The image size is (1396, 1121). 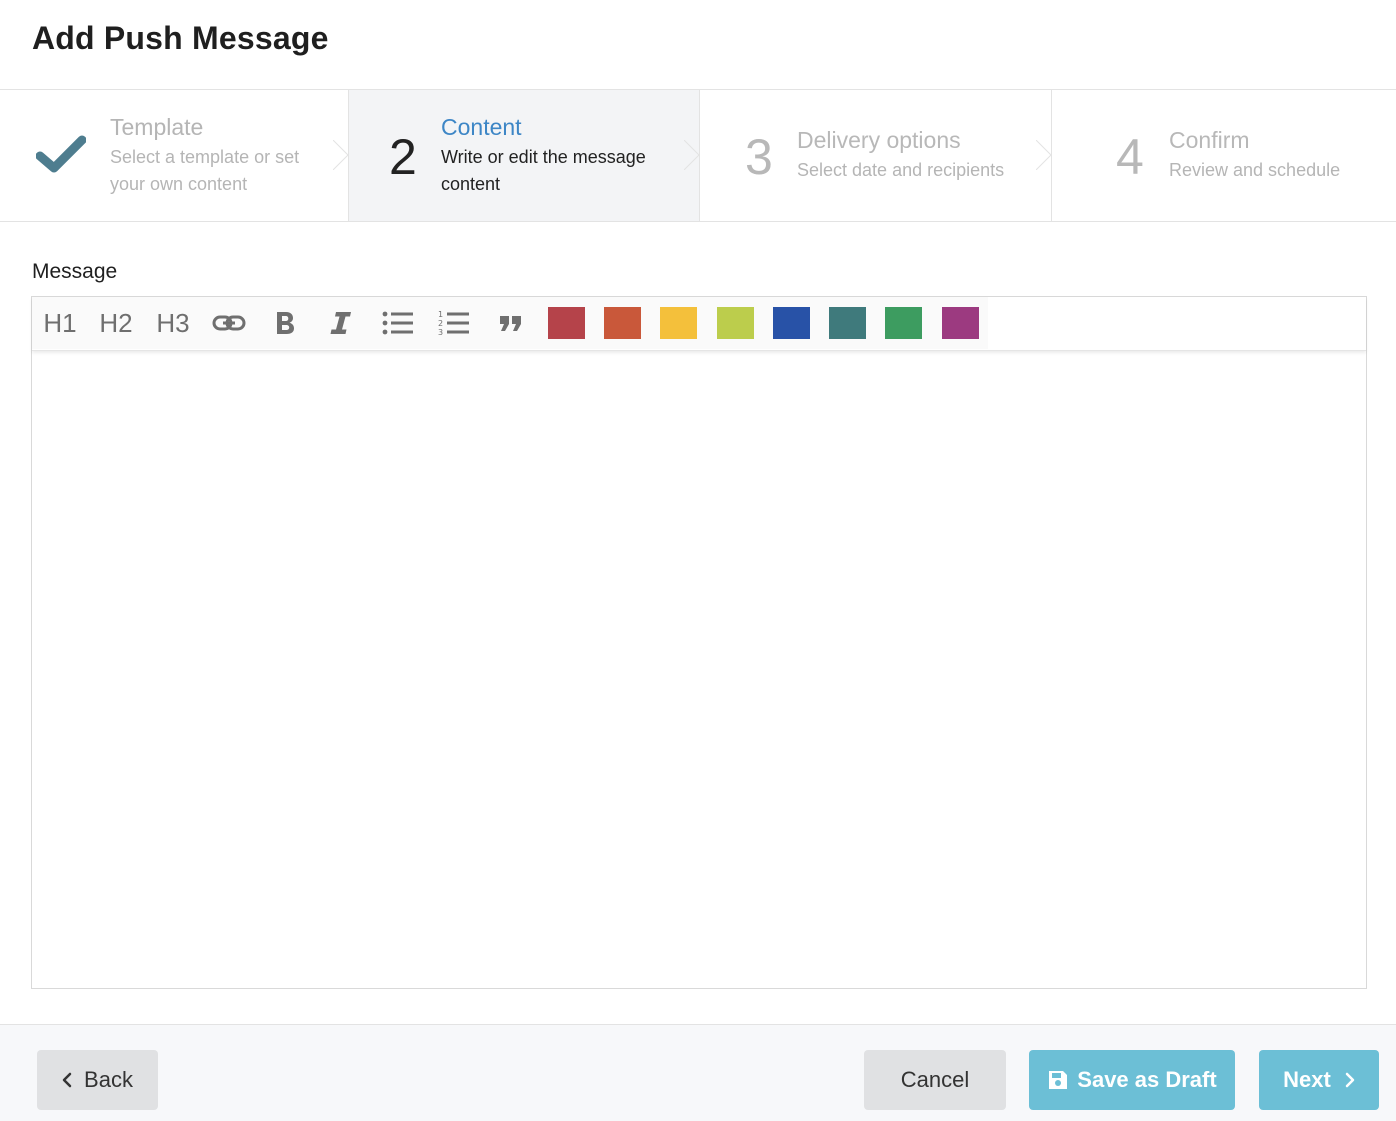 What do you see at coordinates (60, 323) in the screenshot?
I see `heading-1-button: H1` at bounding box center [60, 323].